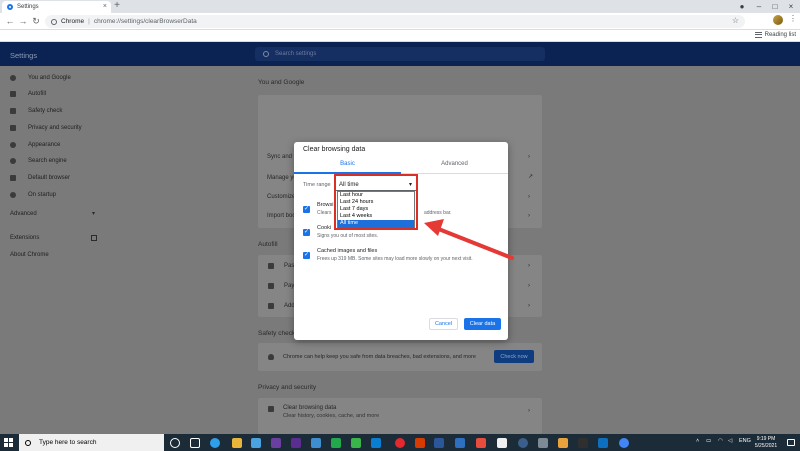 Image resolution: width=800 pixels, height=451 pixels. What do you see at coordinates (443, 324) in the screenshot?
I see `cancel-button: Cancel` at bounding box center [443, 324].